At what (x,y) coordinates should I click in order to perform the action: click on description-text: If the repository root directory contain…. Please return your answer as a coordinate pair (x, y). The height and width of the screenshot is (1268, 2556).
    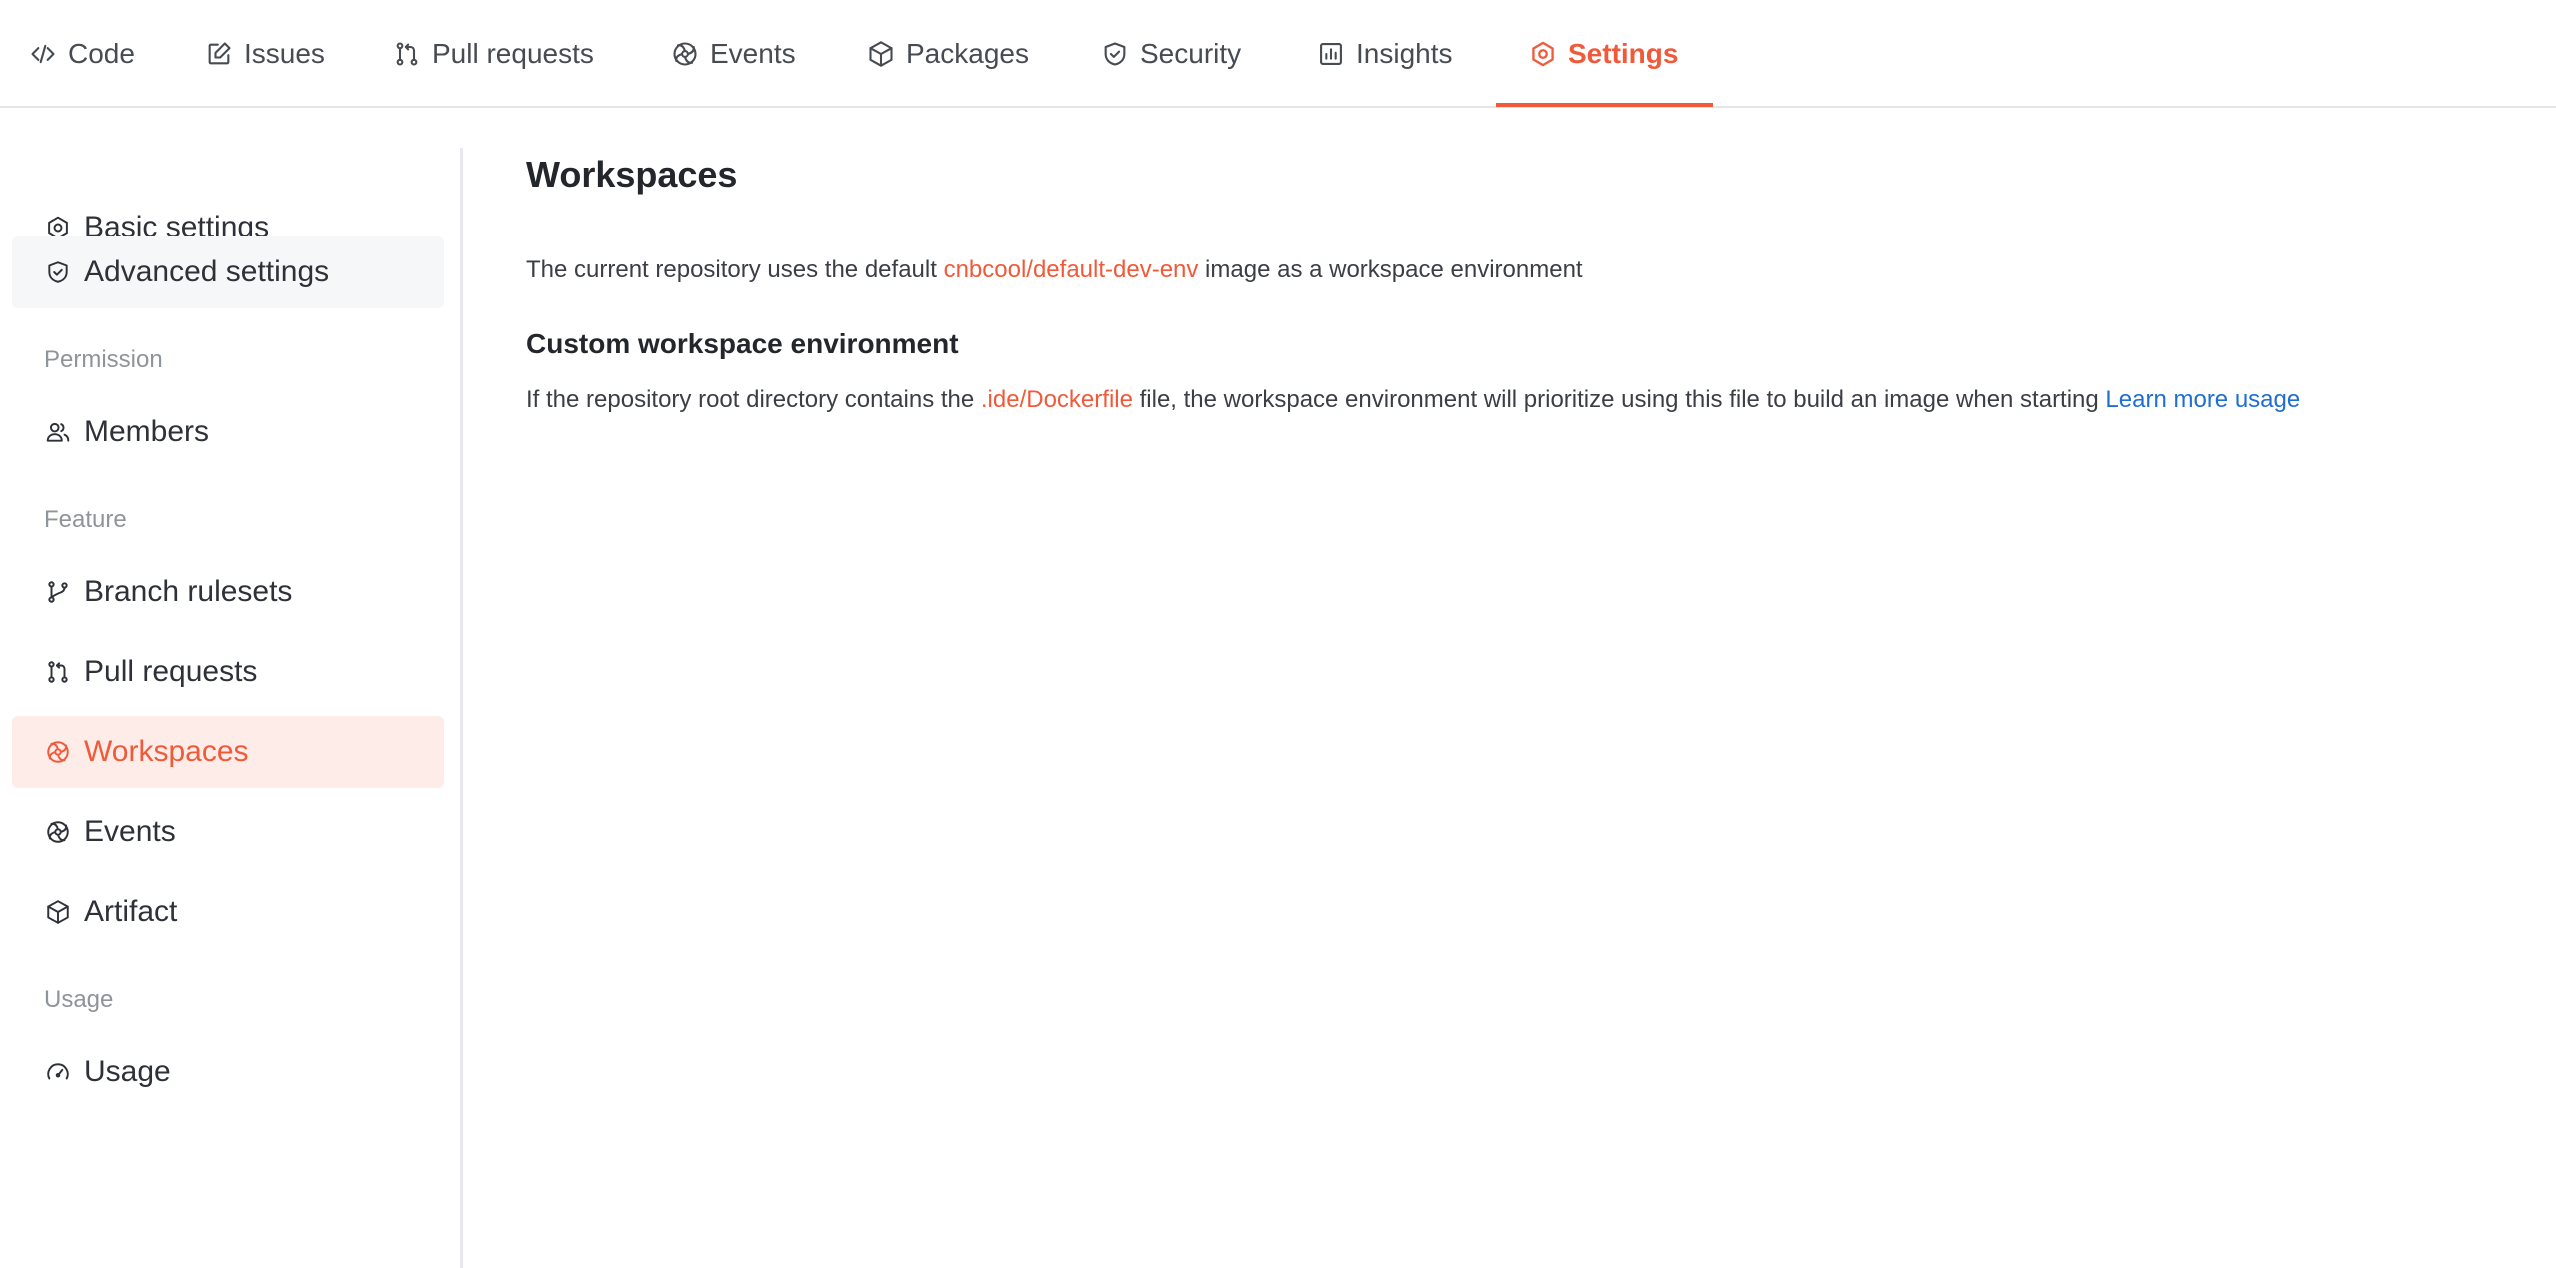
    Looking at the image, I should click on (753, 399).